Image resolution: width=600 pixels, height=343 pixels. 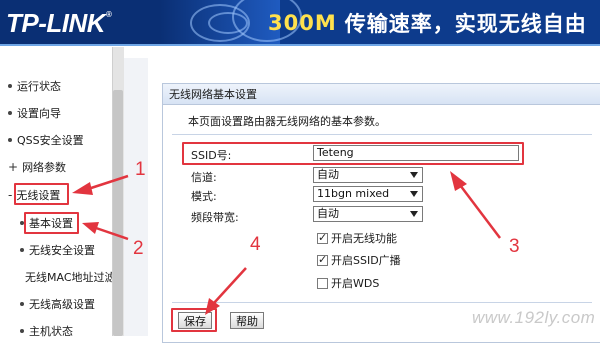 What do you see at coordinates (140, 169) in the screenshot?
I see `annotation-number-1: 1` at bounding box center [140, 169].